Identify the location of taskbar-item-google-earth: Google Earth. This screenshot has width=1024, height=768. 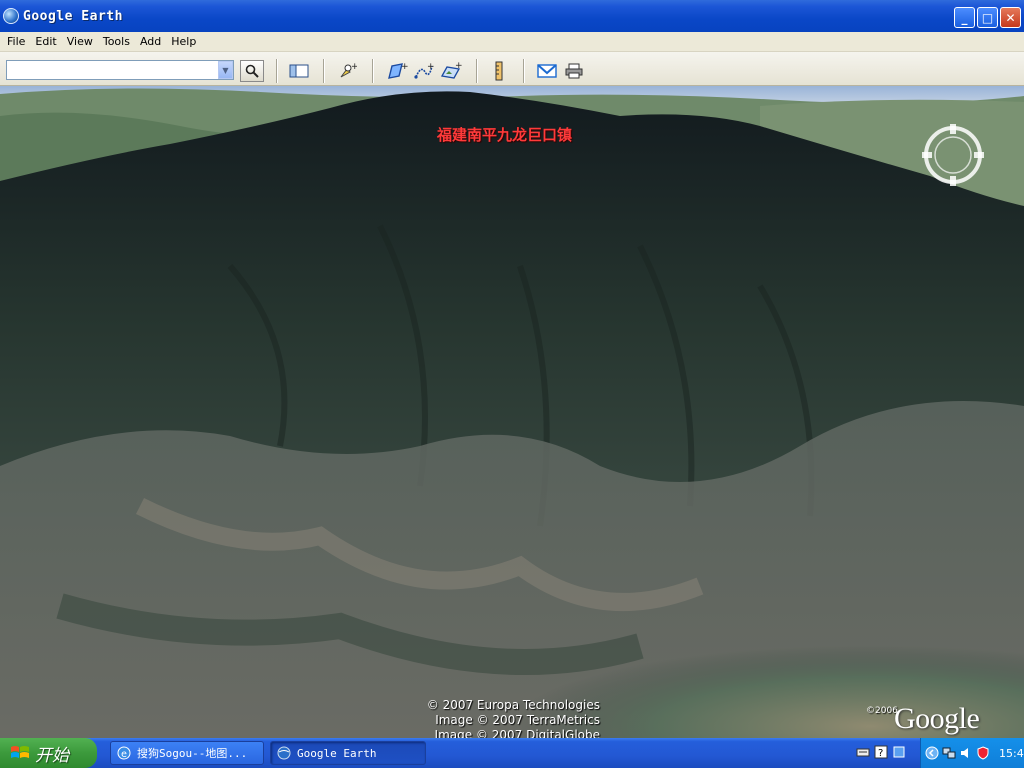
(348, 753).